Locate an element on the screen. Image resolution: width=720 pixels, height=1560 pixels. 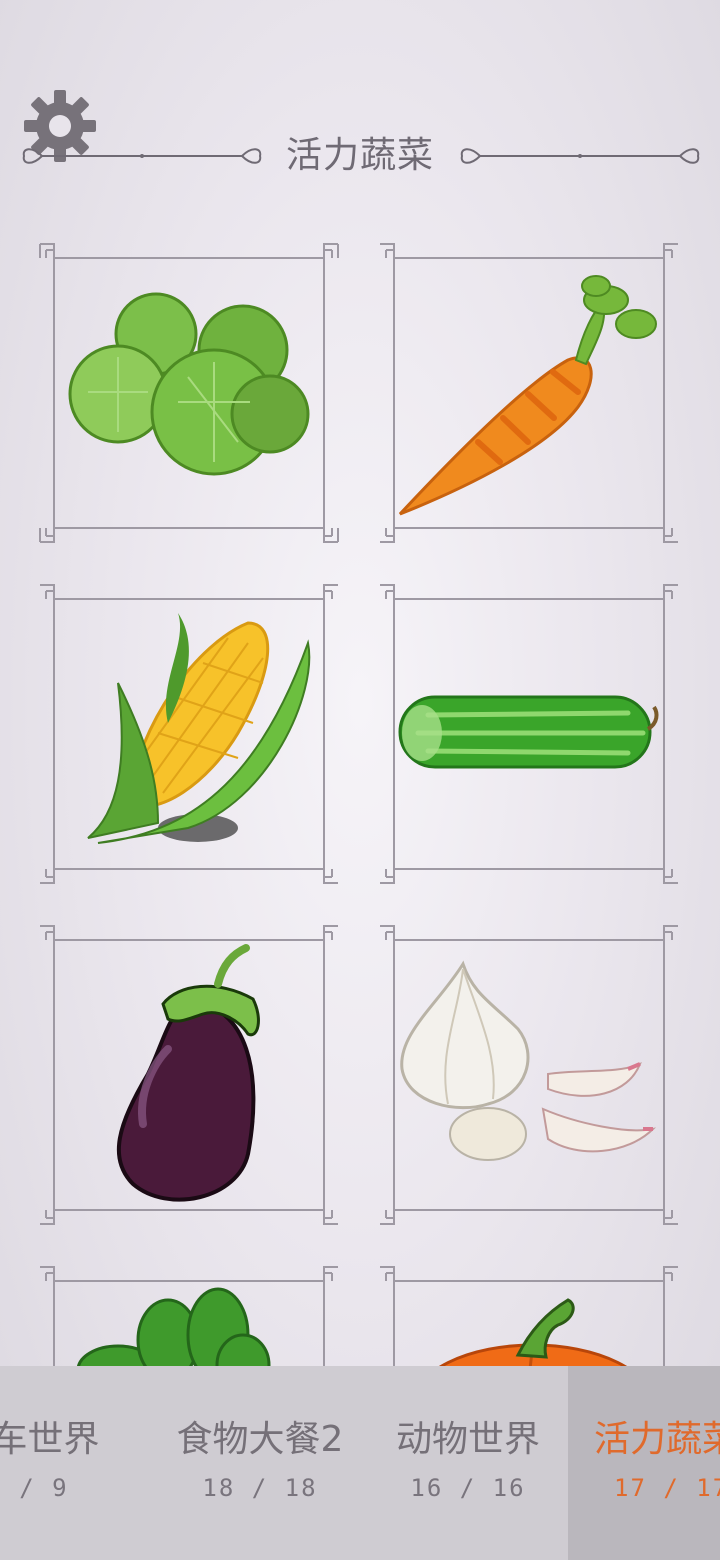
tab-label: 食物大餐2 is located at coordinates (260, 1439).